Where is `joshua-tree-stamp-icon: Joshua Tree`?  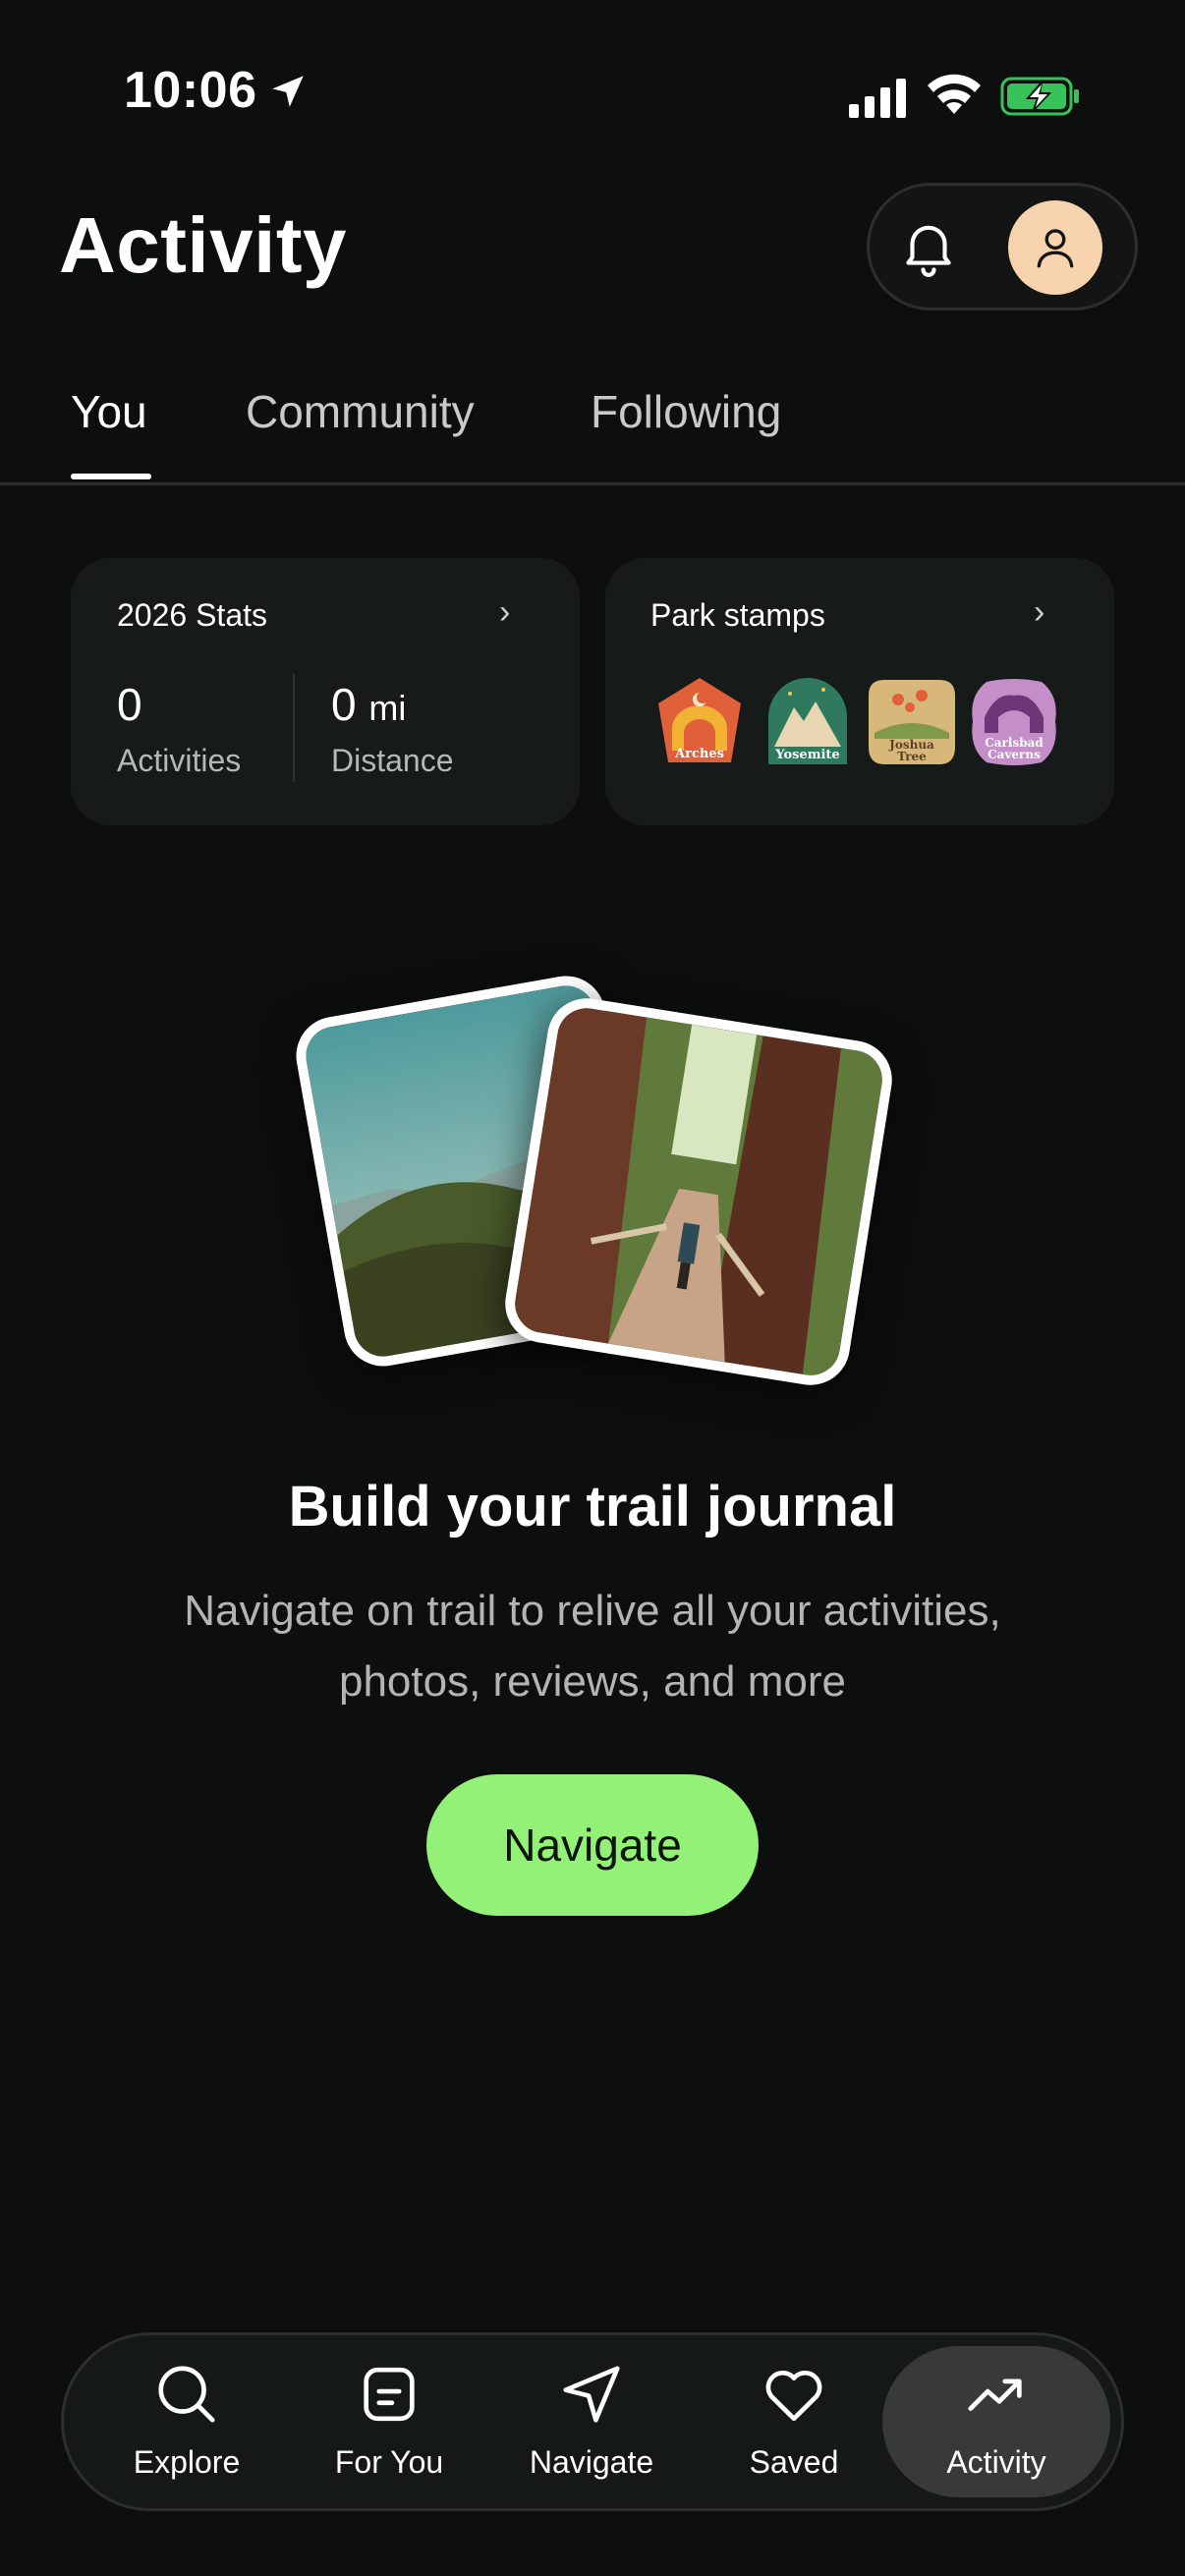 joshua-tree-stamp-icon: Joshua Tree is located at coordinates (912, 722).